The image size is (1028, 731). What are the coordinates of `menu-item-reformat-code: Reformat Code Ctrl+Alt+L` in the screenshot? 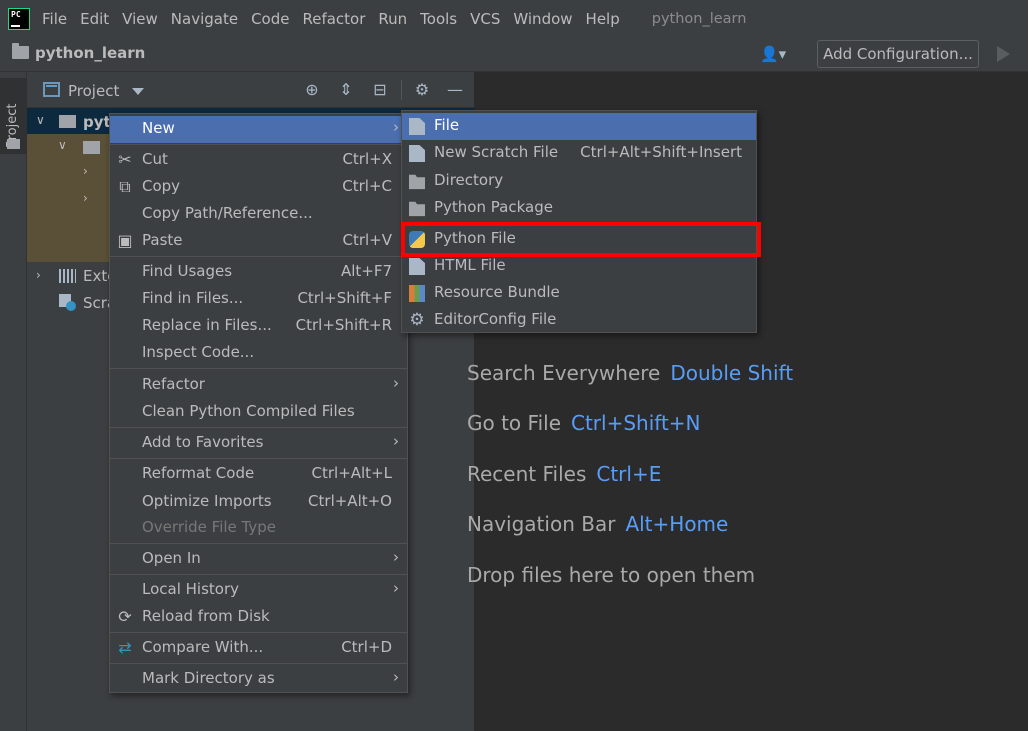 It's located at (258, 474).